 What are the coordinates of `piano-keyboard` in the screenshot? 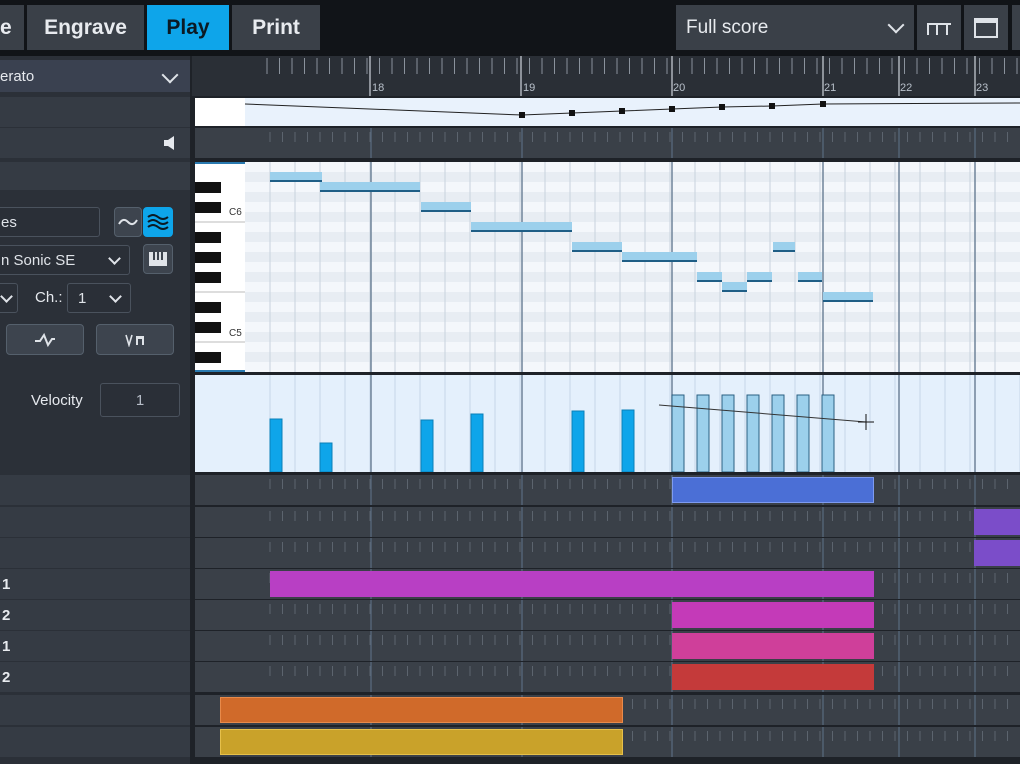 It's located at (220, 267).